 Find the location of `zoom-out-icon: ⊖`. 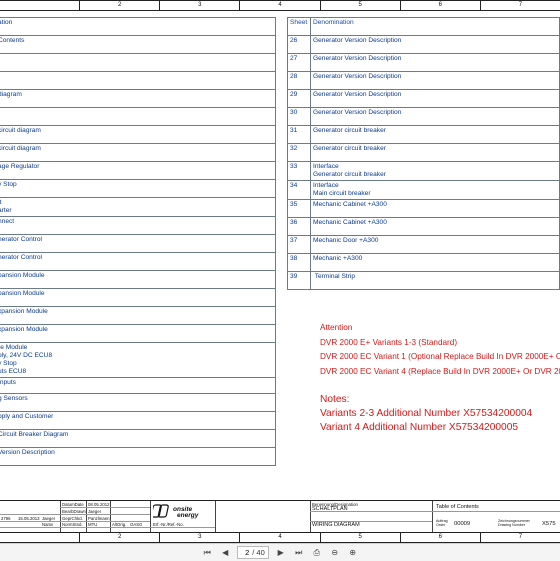

zoom-out-icon: ⊖ is located at coordinates (335, 553).